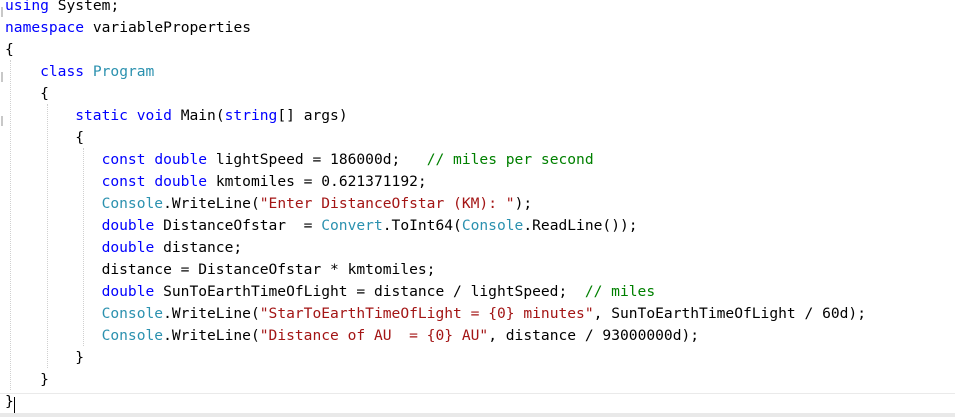 The image size is (955, 417). Describe the element at coordinates (374, 335) in the screenshot. I see `code-token-string: "Distance of AU = {0} AU"` at that location.